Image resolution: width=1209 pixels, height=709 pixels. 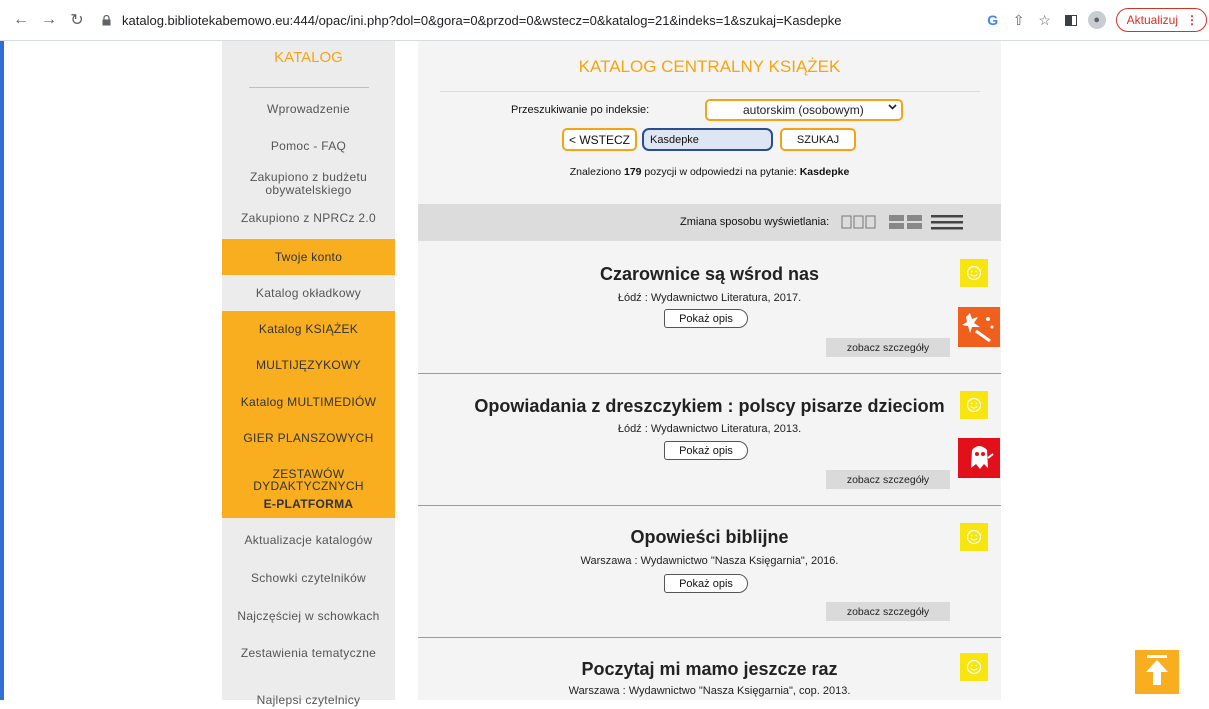 I want to click on search-button: SZUKAJ, so click(x=818, y=139).